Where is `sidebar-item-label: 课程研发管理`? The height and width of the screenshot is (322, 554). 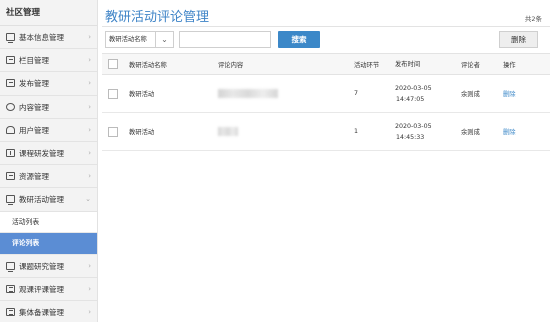 sidebar-item-label: 课程研发管理 is located at coordinates (41, 153).